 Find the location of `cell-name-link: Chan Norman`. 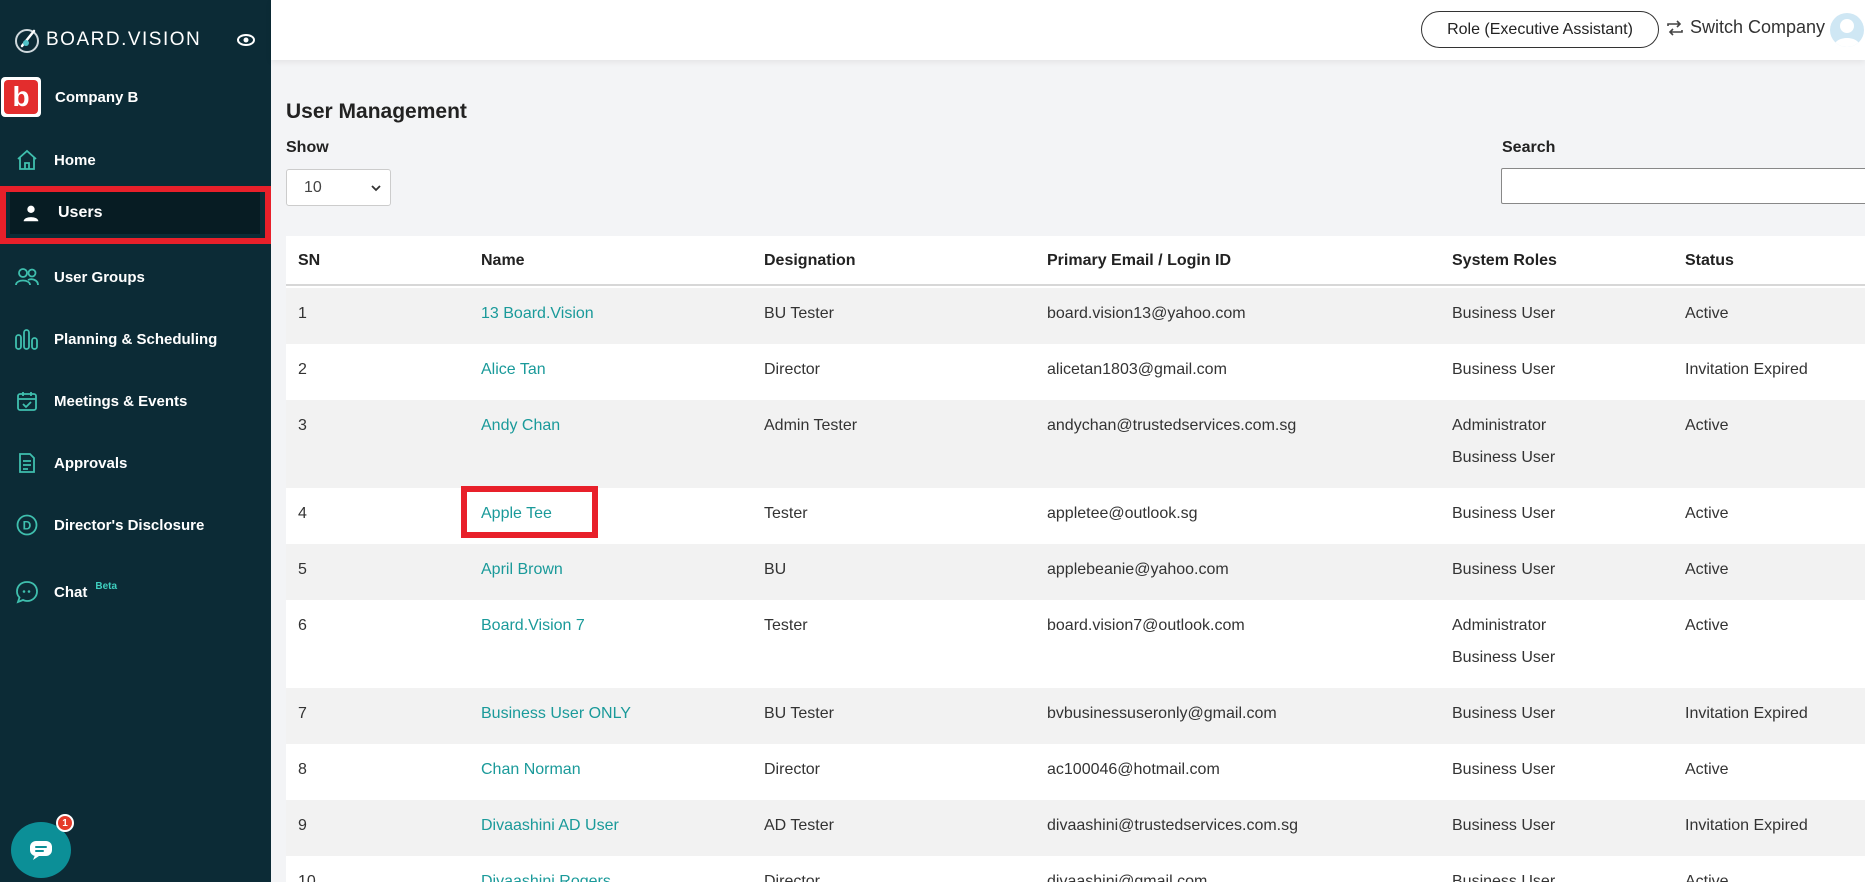

cell-name-link: Chan Norman is located at coordinates (531, 770).